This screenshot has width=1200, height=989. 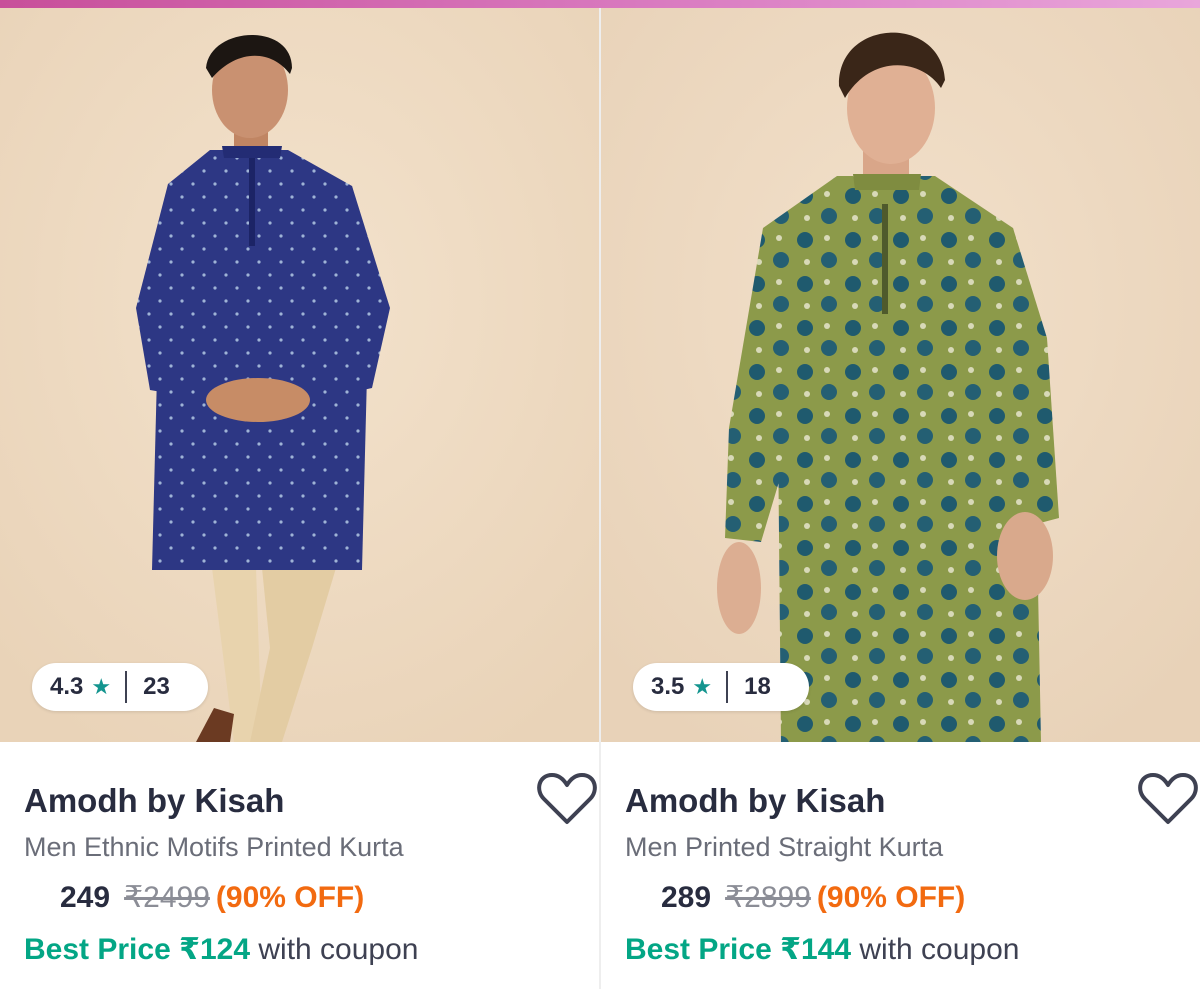 What do you see at coordinates (668, 686) in the screenshot?
I see `rating-value: 3.5` at bounding box center [668, 686].